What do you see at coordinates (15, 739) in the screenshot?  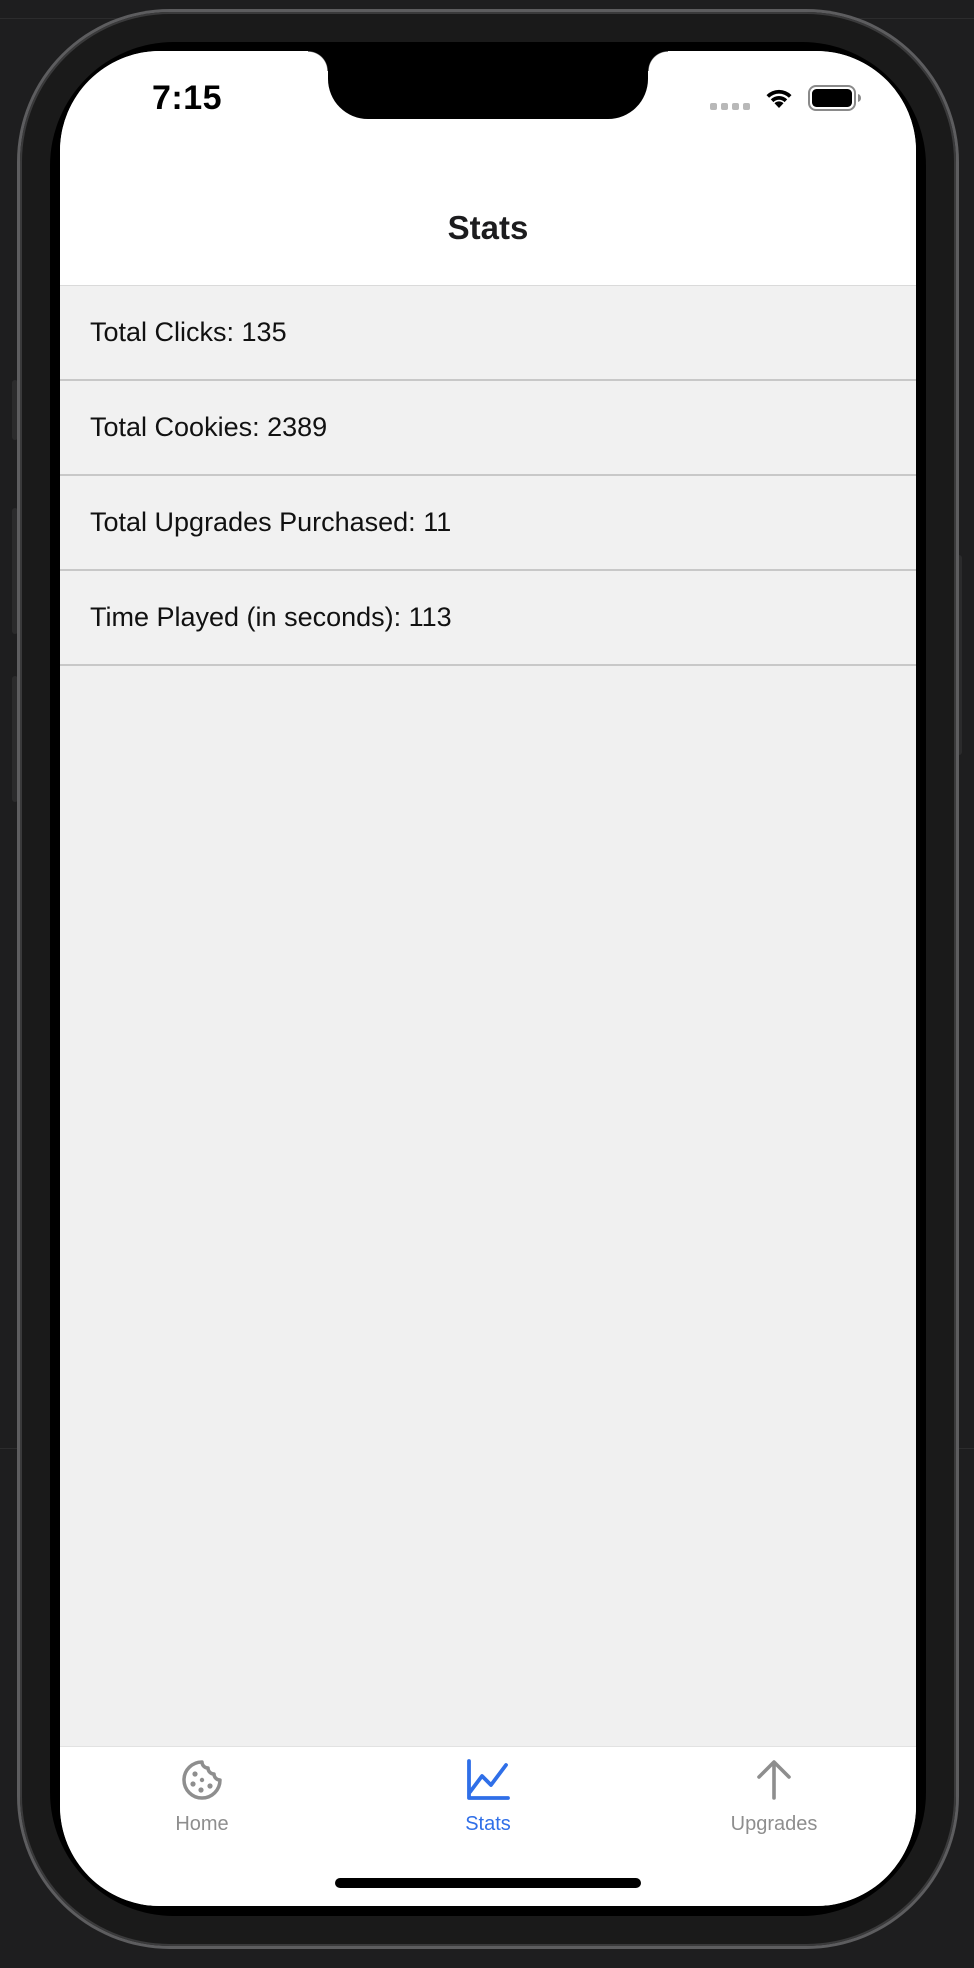 I see `volume-down-button` at bounding box center [15, 739].